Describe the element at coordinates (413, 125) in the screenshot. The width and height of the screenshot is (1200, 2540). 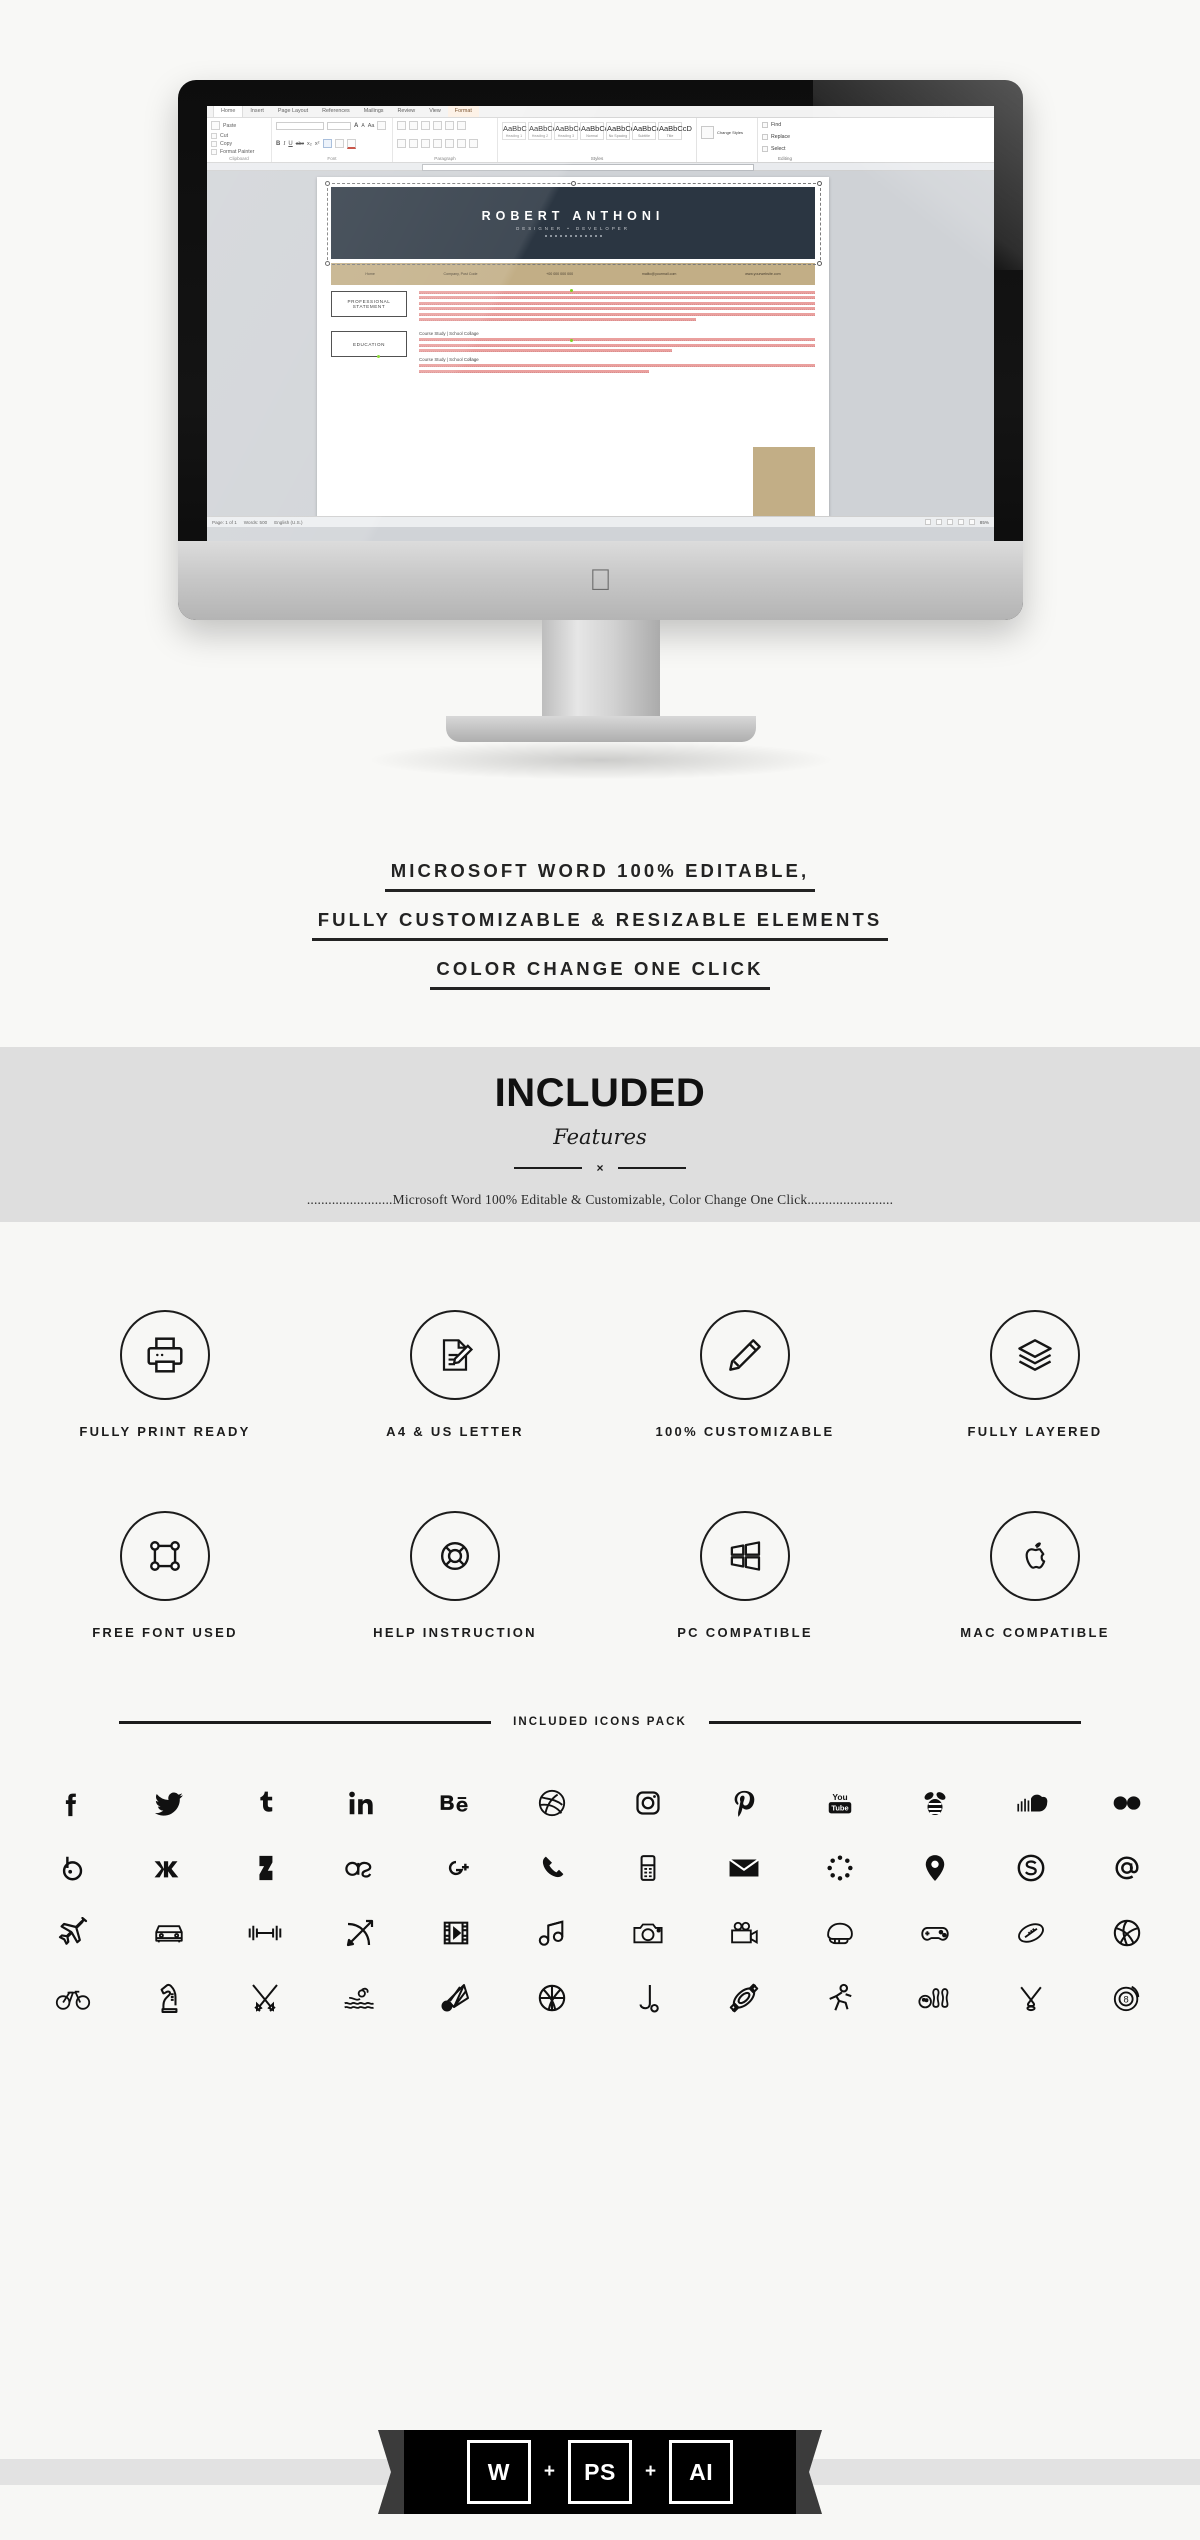
I see `numbering-icon` at that location.